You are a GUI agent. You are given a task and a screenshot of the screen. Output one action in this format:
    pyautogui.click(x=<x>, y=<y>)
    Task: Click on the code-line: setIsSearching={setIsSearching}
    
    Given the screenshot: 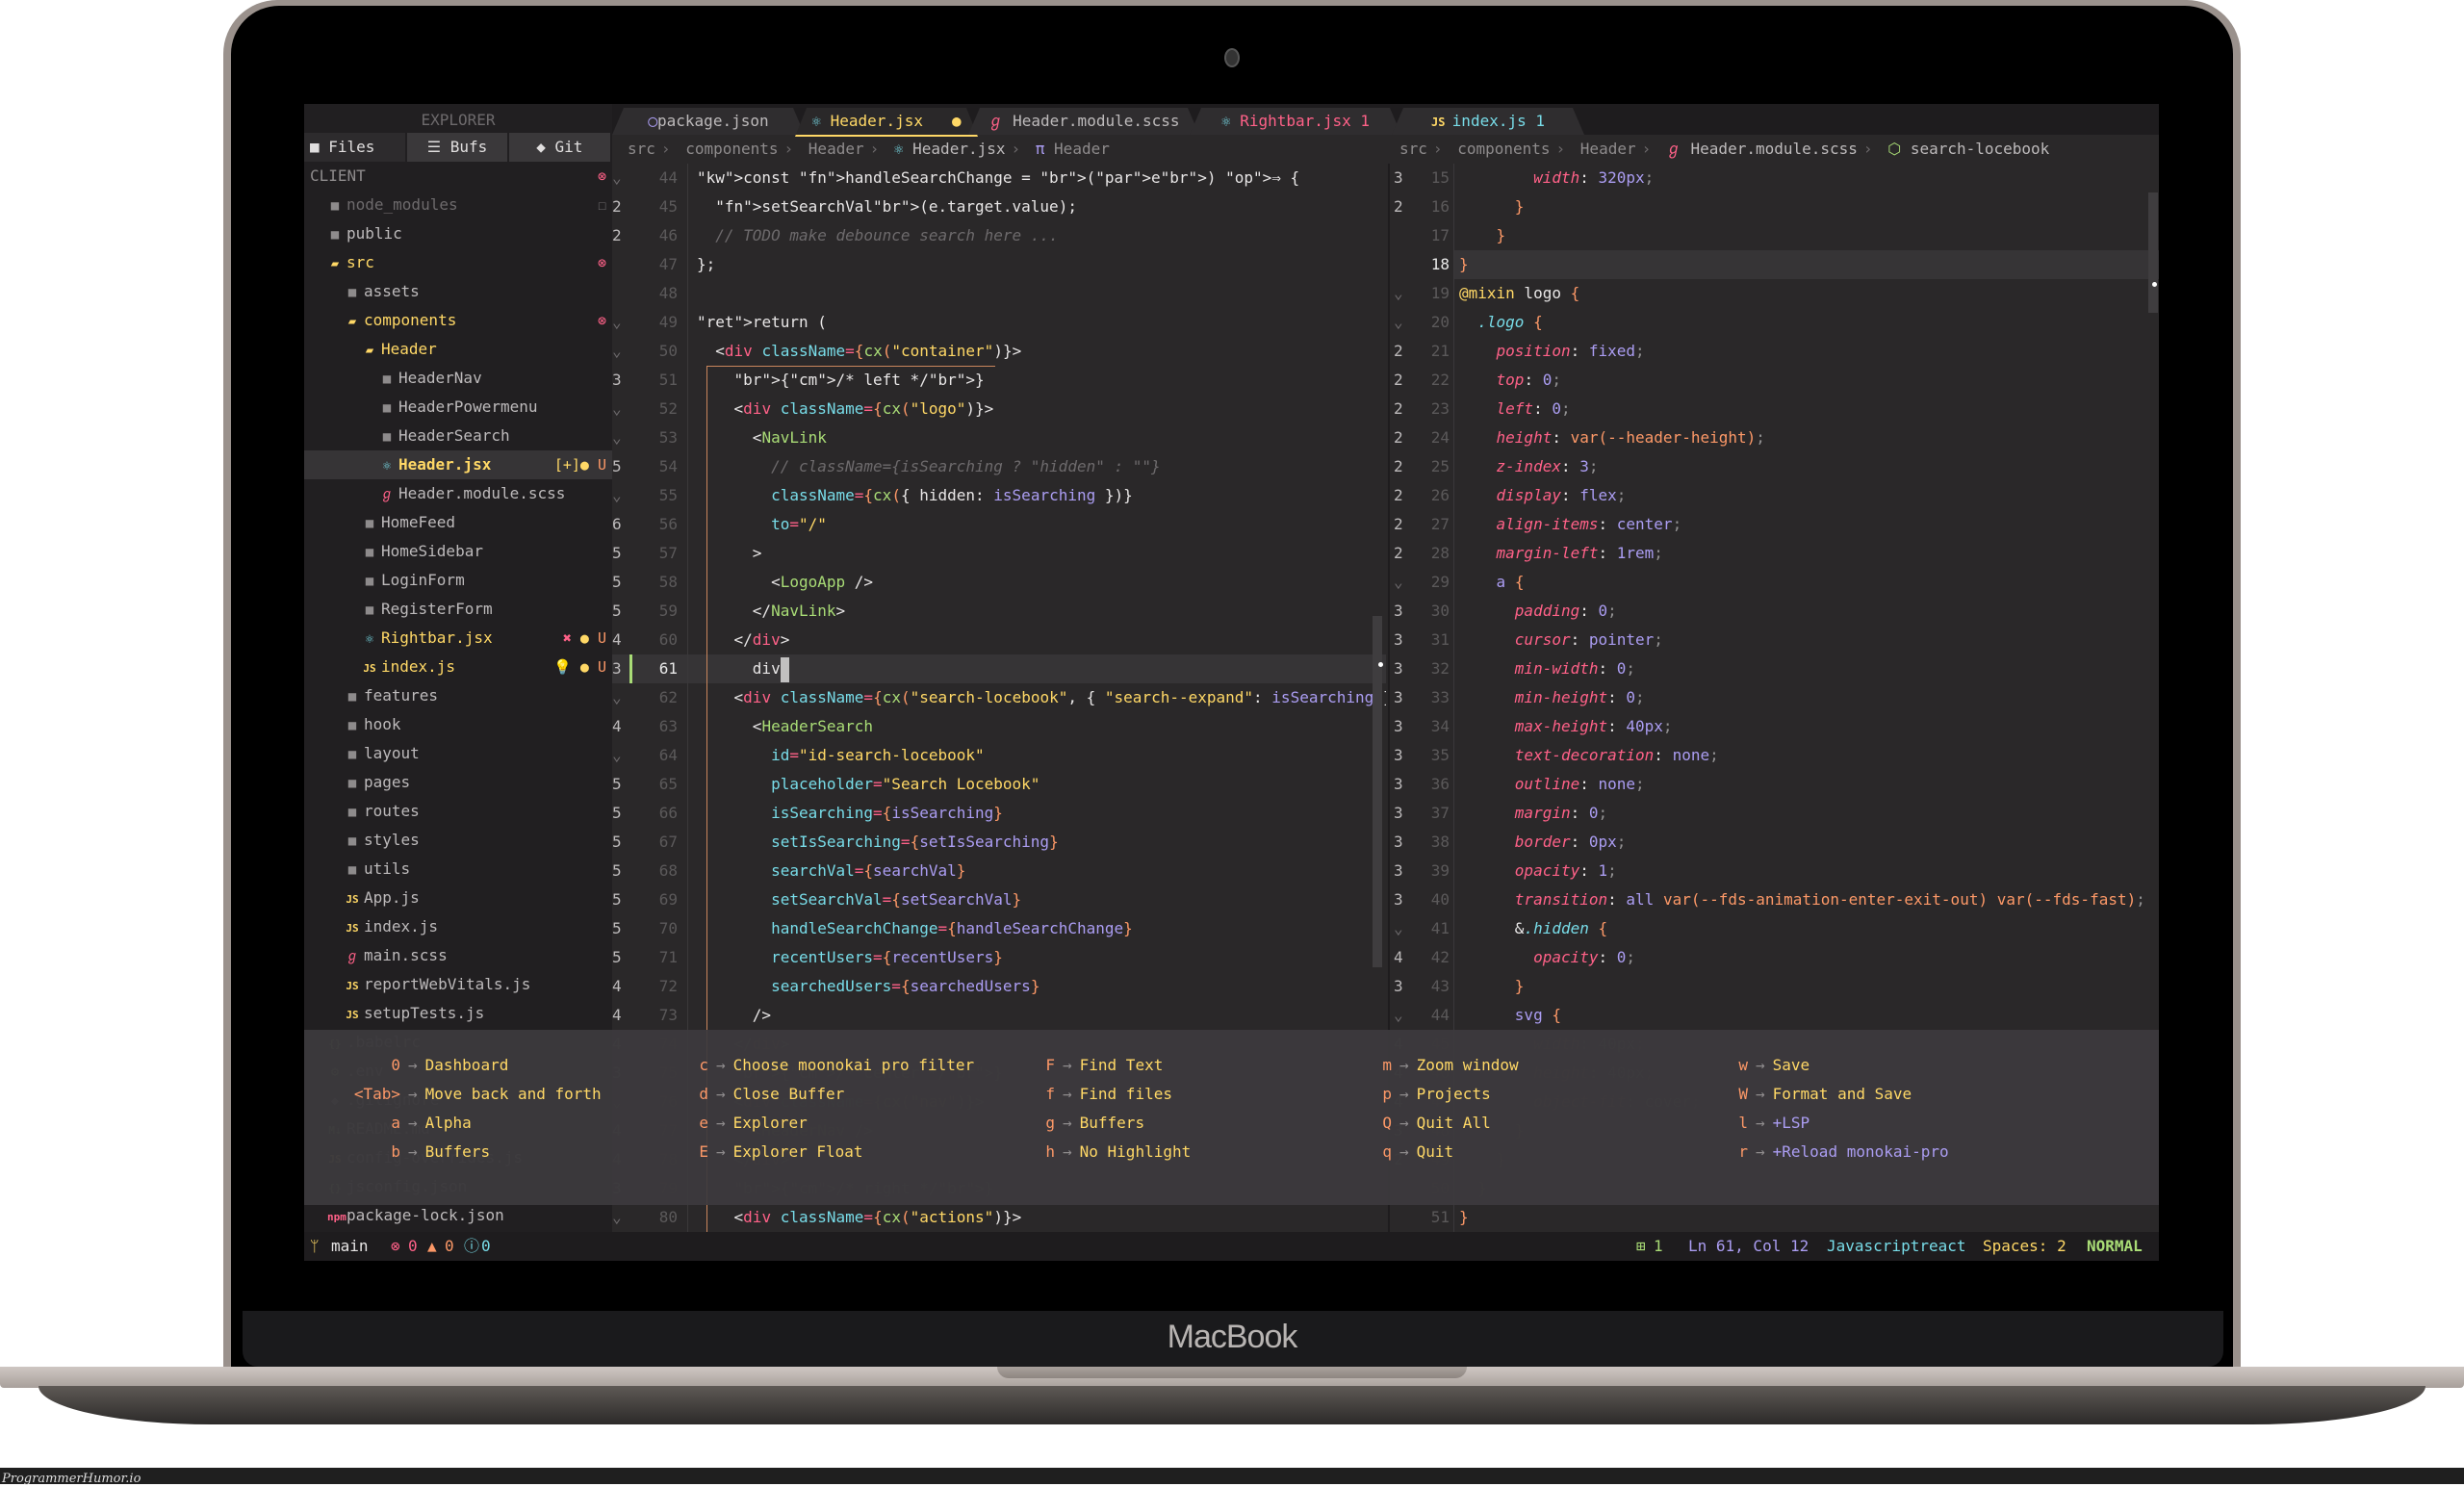 What is the action you would take?
    pyautogui.click(x=1041, y=842)
    